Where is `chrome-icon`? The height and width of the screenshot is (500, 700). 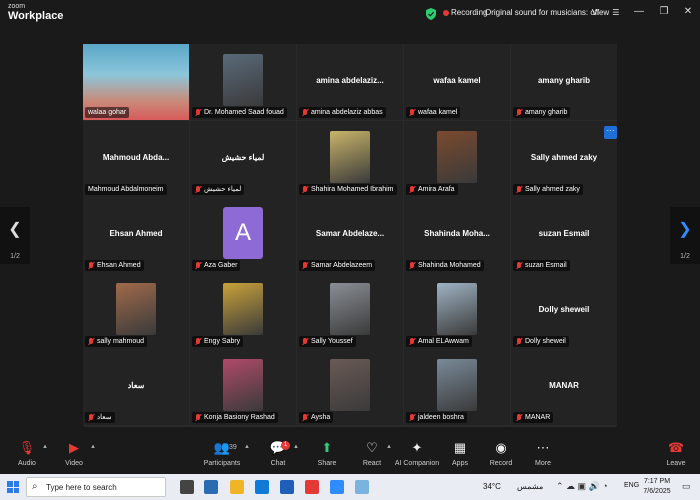 chrome-icon is located at coordinates (312, 487).